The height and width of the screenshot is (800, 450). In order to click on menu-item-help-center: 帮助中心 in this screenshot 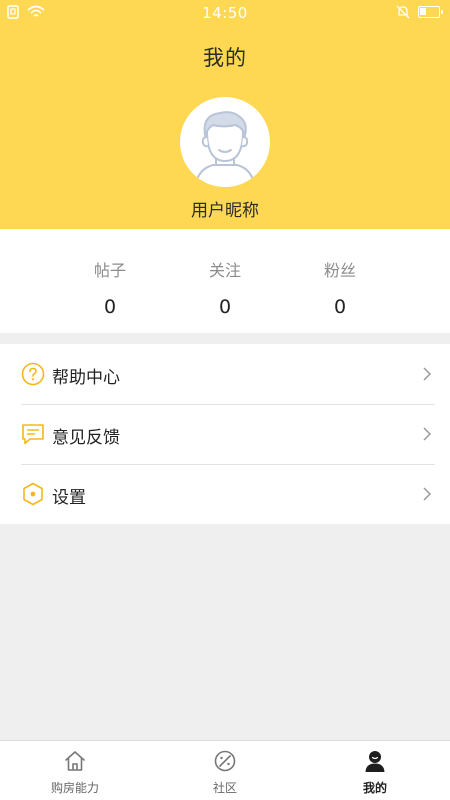, I will do `click(225, 374)`.